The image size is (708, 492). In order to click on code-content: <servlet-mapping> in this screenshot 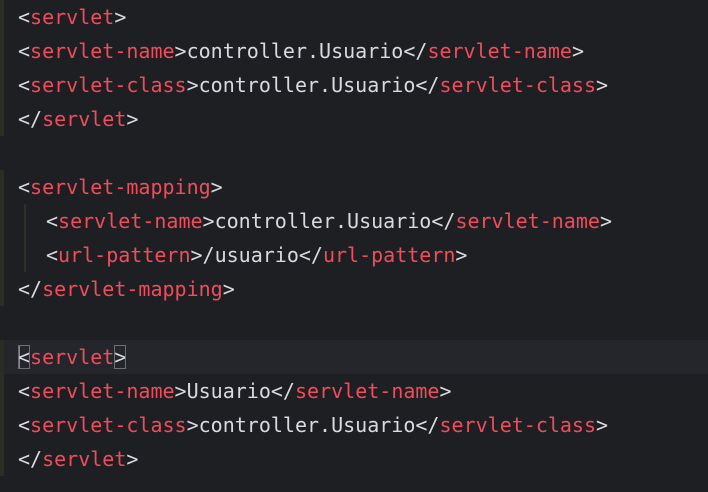, I will do `click(120, 187)`.